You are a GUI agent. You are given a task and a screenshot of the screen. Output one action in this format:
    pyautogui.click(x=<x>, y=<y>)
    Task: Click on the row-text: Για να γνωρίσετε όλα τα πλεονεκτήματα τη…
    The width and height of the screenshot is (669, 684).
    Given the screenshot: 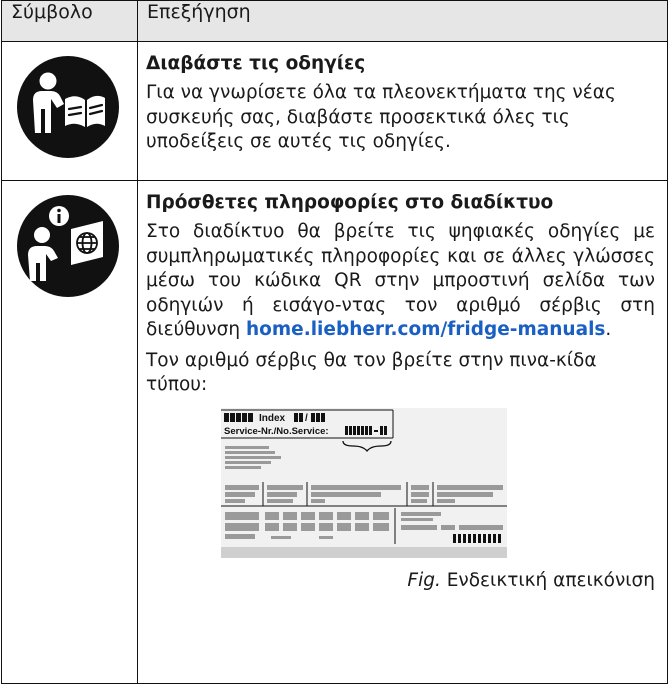 What is the action you would take?
    pyautogui.click(x=381, y=117)
    